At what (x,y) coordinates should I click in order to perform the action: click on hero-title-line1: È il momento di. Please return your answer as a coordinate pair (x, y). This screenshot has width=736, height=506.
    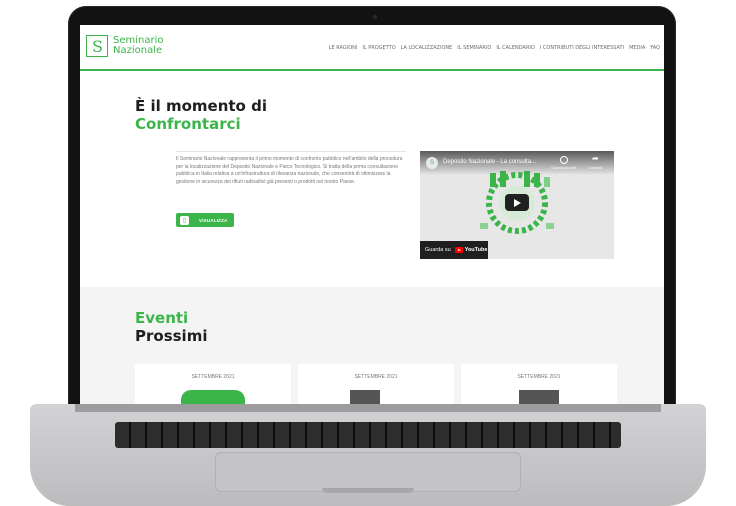
    Looking at the image, I should click on (201, 106).